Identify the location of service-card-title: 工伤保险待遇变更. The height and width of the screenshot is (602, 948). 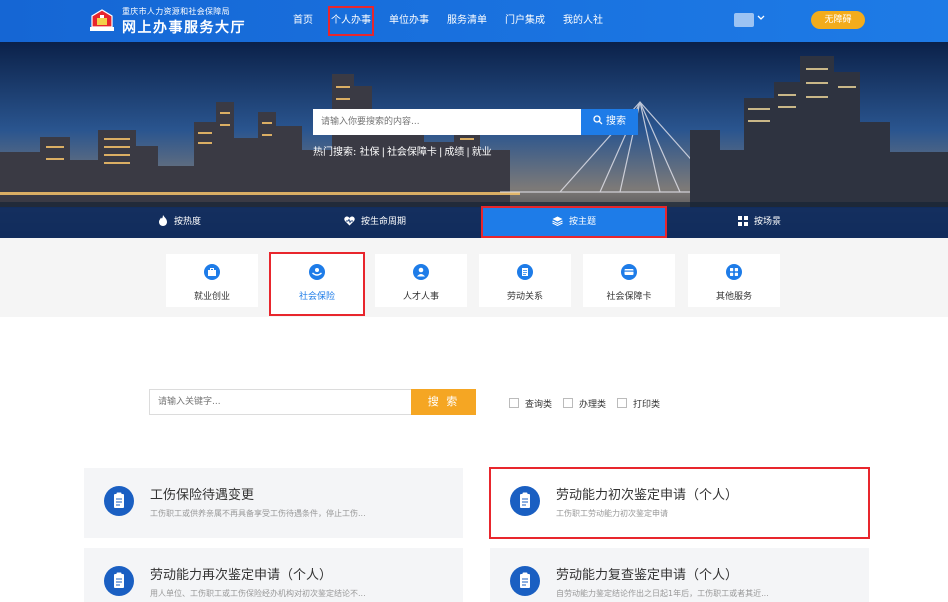
(202, 495).